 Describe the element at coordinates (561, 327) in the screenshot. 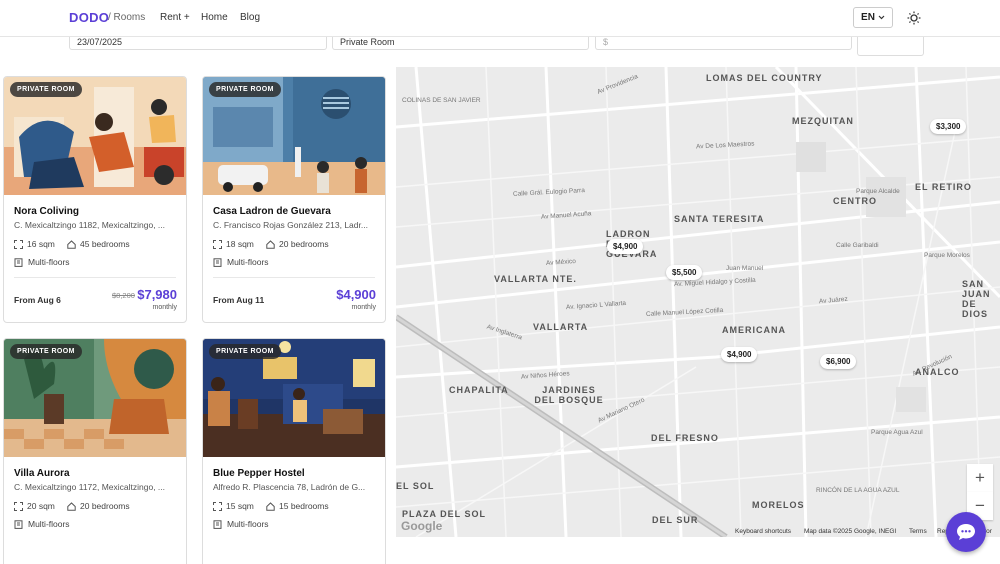

I see `map-area-label: VALLARTA` at that location.